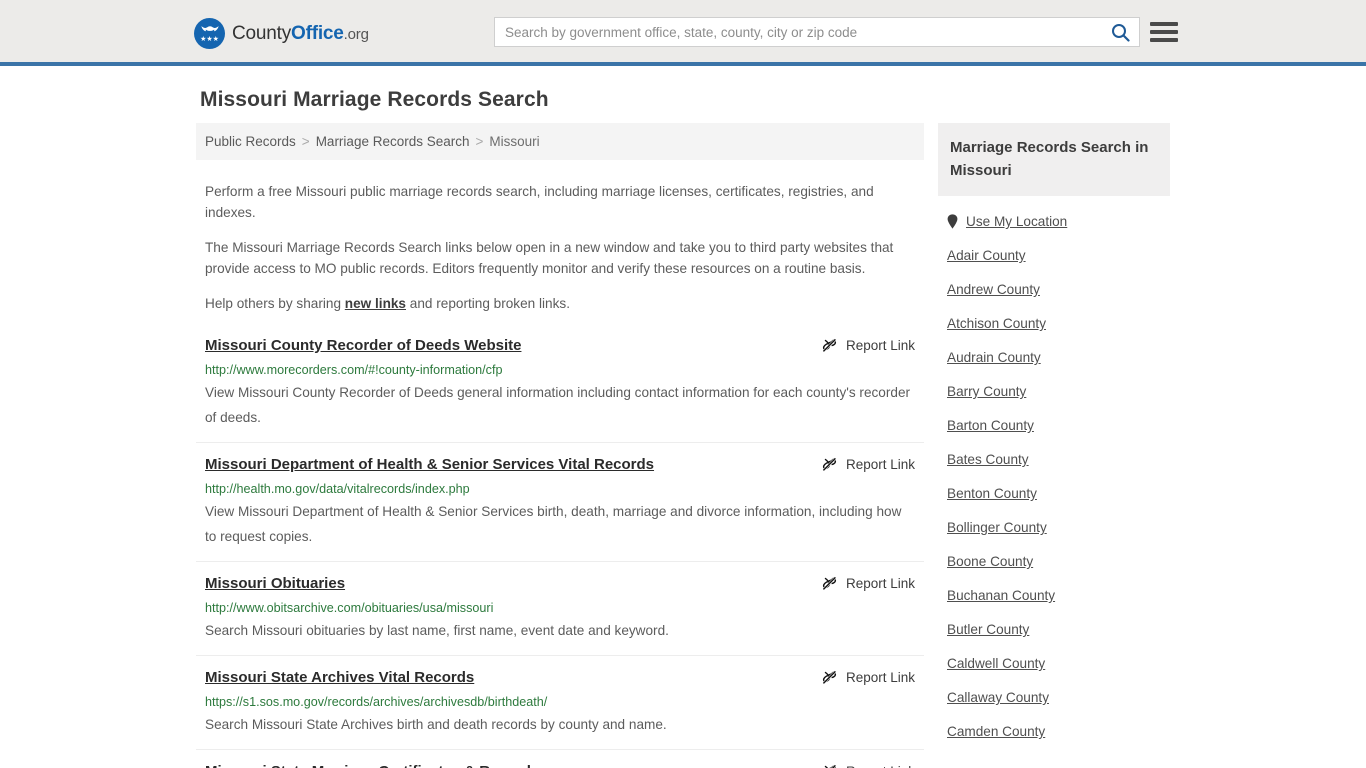  Describe the element at coordinates (275, 584) in the screenshot. I see `result-title-link: Missouri Obituaries` at that location.